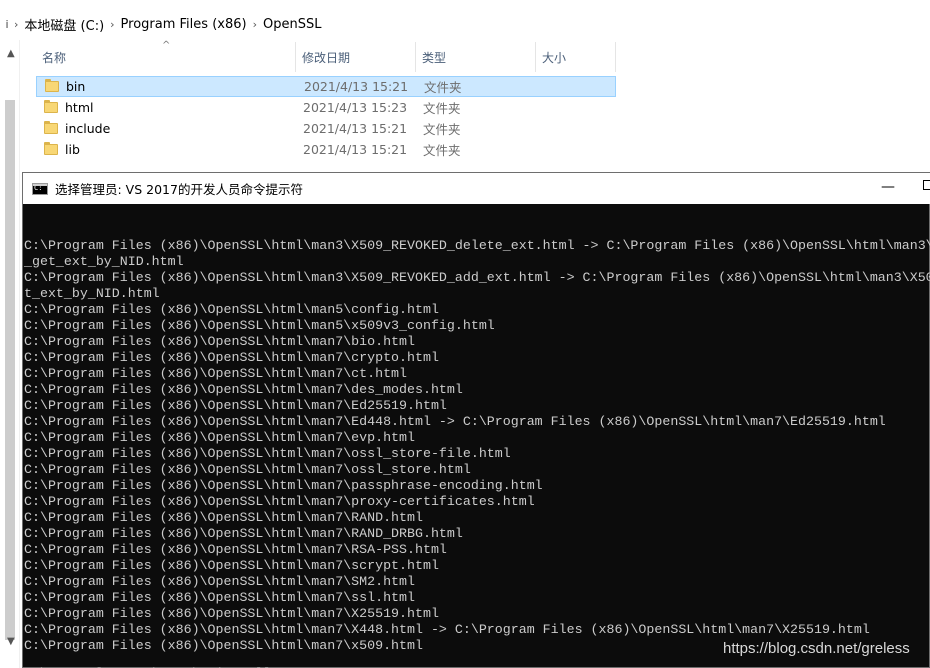 The height and width of the screenshot is (668, 930). Describe the element at coordinates (476, 57) in the screenshot. I see `column-header-type: 类型` at that location.